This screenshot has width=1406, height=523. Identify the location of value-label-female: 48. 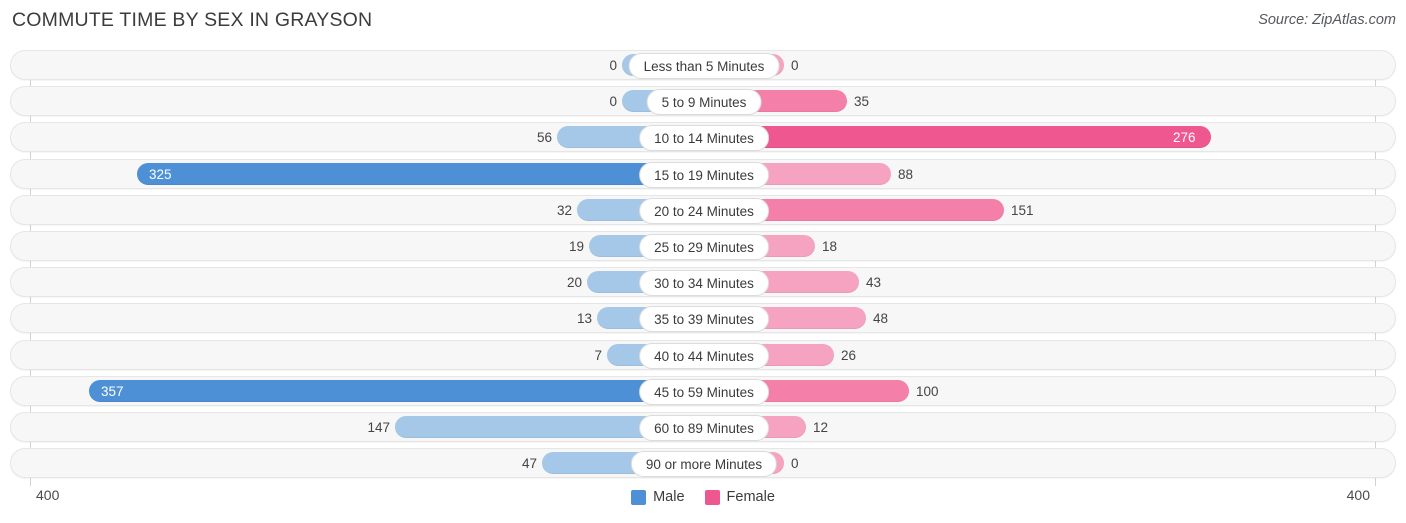
(881, 319).